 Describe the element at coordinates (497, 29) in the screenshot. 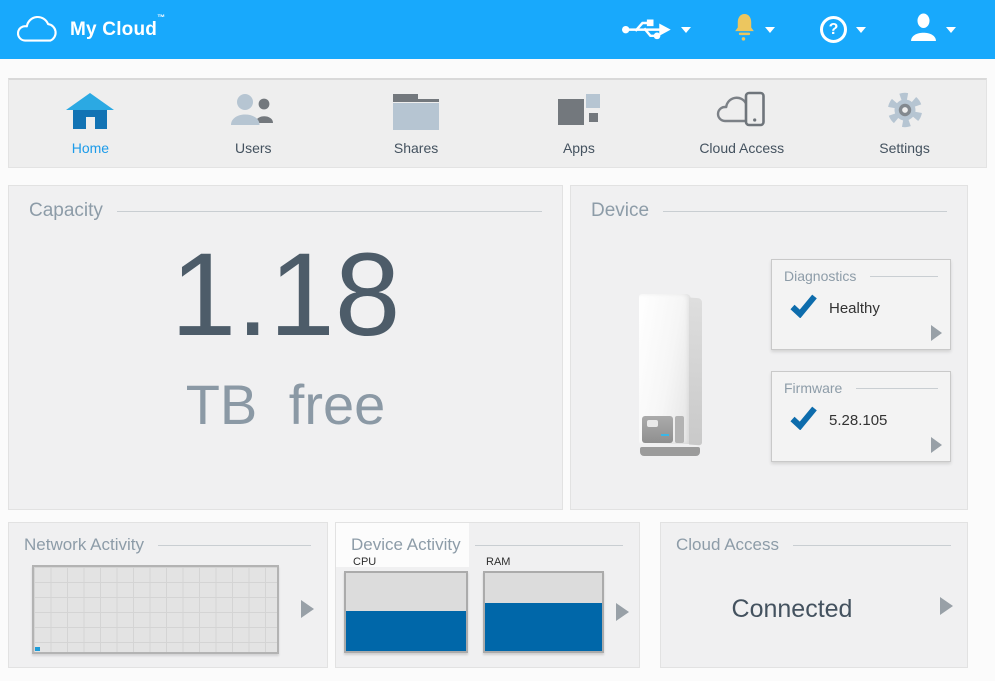

I see `top-header: My Cloud™ ?` at that location.